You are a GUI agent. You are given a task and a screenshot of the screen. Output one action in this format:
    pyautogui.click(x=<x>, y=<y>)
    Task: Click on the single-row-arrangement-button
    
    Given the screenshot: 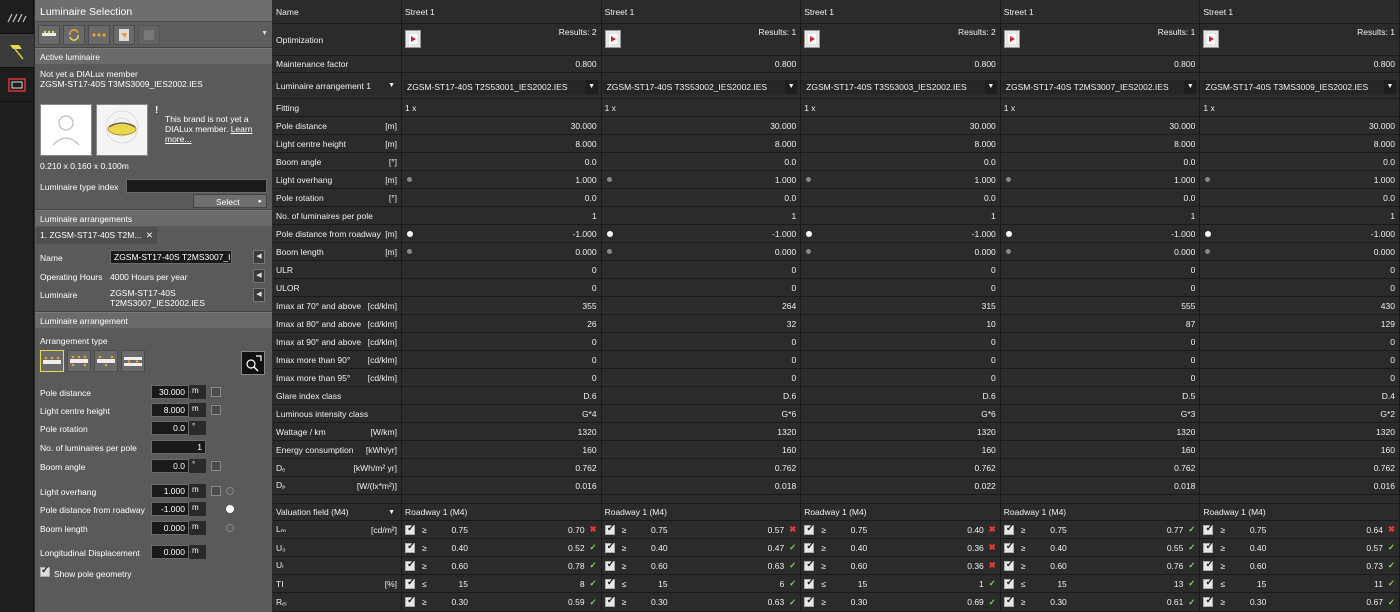 What is the action you would take?
    pyautogui.click(x=49, y=34)
    